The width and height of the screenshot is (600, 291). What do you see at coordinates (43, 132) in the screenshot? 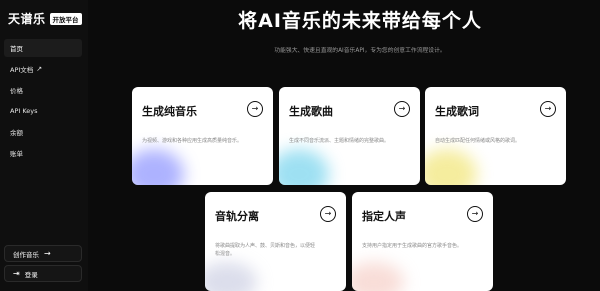
I see `sidebar-item-balance: 余额` at bounding box center [43, 132].